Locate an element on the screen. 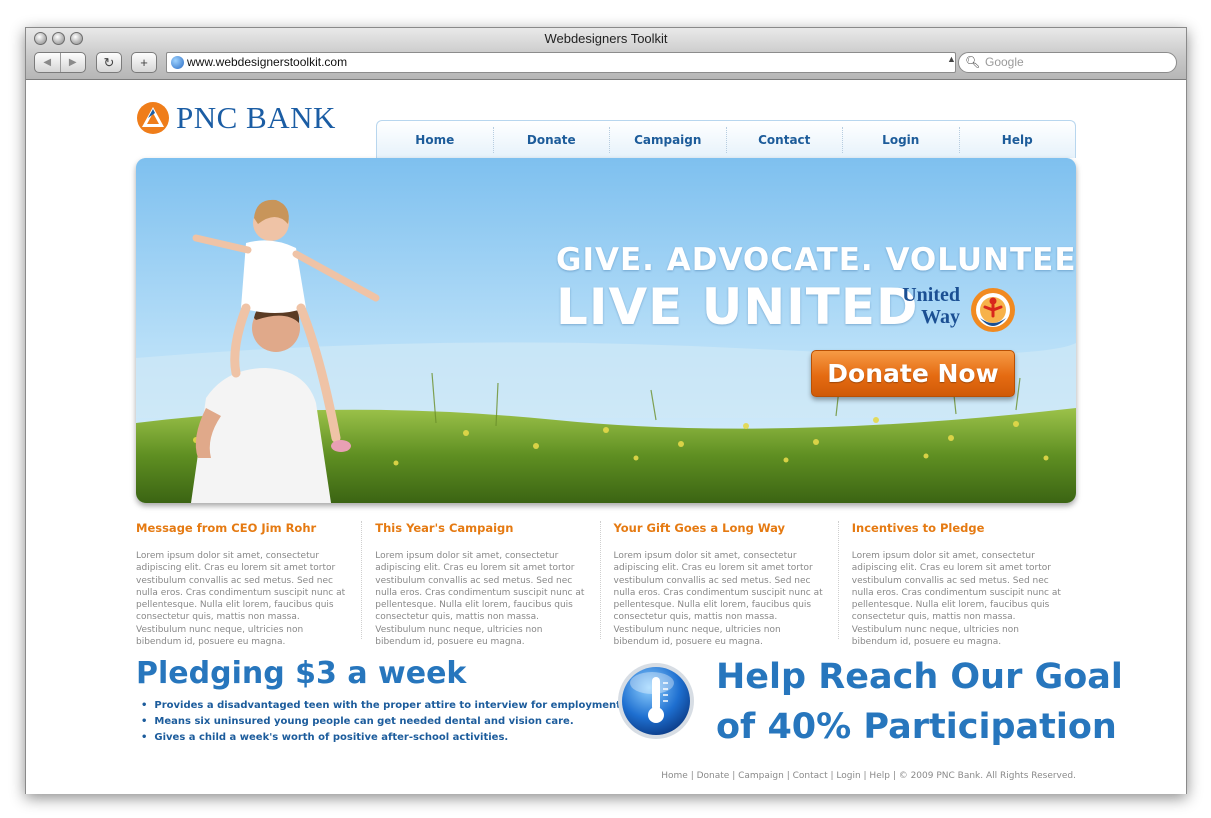 Image resolution: width=1211 pixels, height=818 pixels. nav-login: Login is located at coordinates (901, 139).